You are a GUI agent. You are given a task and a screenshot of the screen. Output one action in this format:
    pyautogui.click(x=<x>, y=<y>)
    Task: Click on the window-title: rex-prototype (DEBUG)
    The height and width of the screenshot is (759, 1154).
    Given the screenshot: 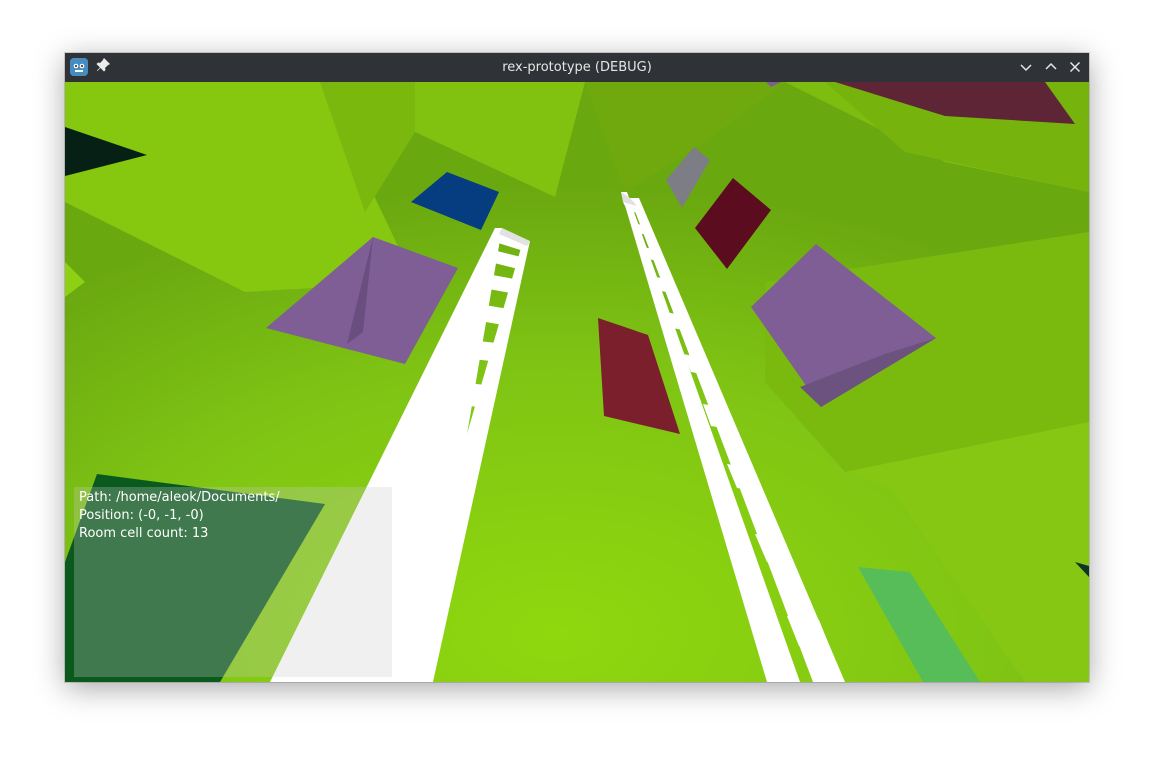 What is the action you would take?
    pyautogui.click(x=577, y=67)
    